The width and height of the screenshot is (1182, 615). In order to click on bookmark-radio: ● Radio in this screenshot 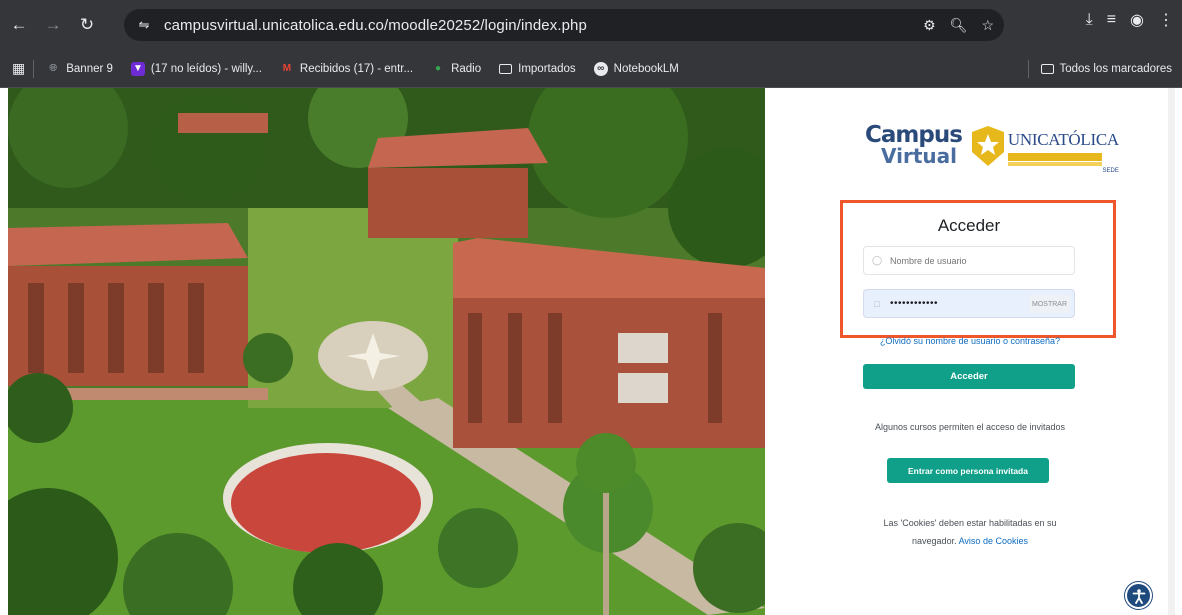, I will do `click(456, 69)`.